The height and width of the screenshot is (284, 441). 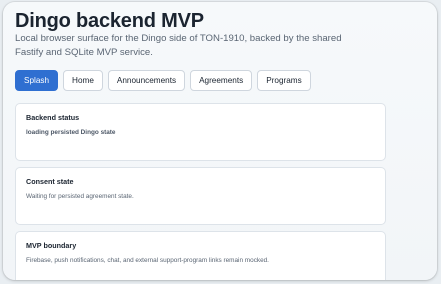 What do you see at coordinates (83, 80) in the screenshot?
I see `tab-home: Home` at bounding box center [83, 80].